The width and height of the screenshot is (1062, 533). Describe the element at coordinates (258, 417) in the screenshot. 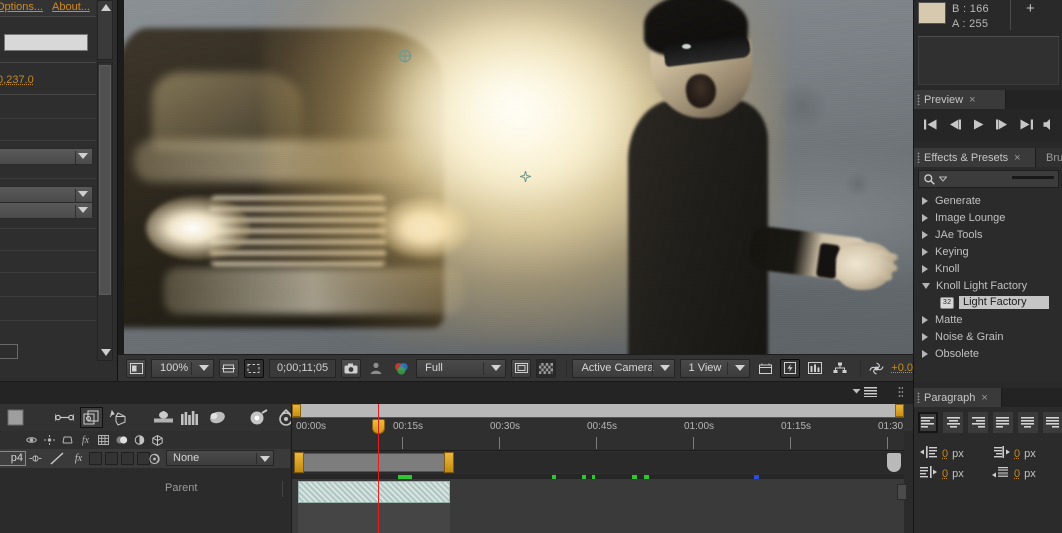

I see `shape-tool-icon` at that location.